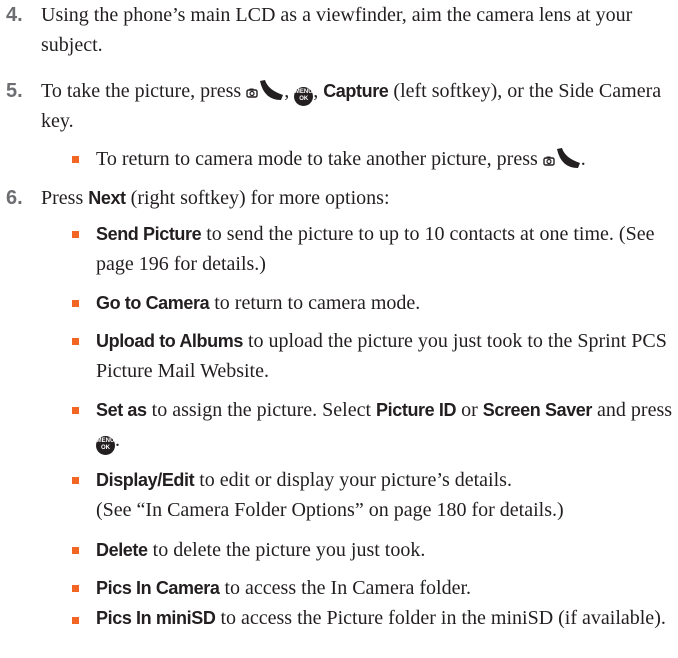 The image size is (678, 658). Describe the element at coordinates (117, 440) in the screenshot. I see `option-end: .` at that location.